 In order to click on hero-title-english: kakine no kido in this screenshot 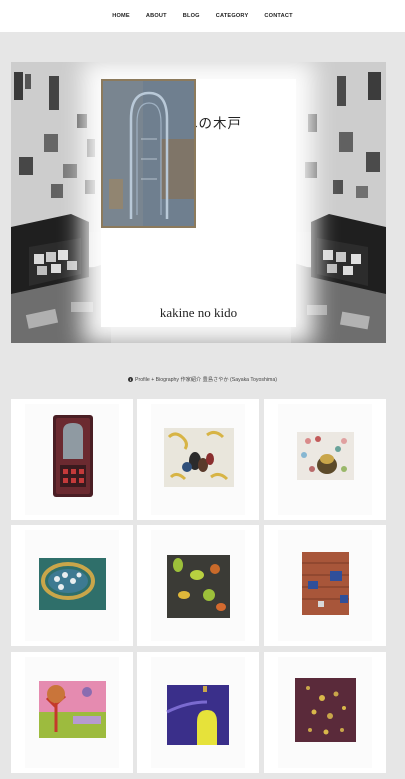, I will do `click(198, 312)`.